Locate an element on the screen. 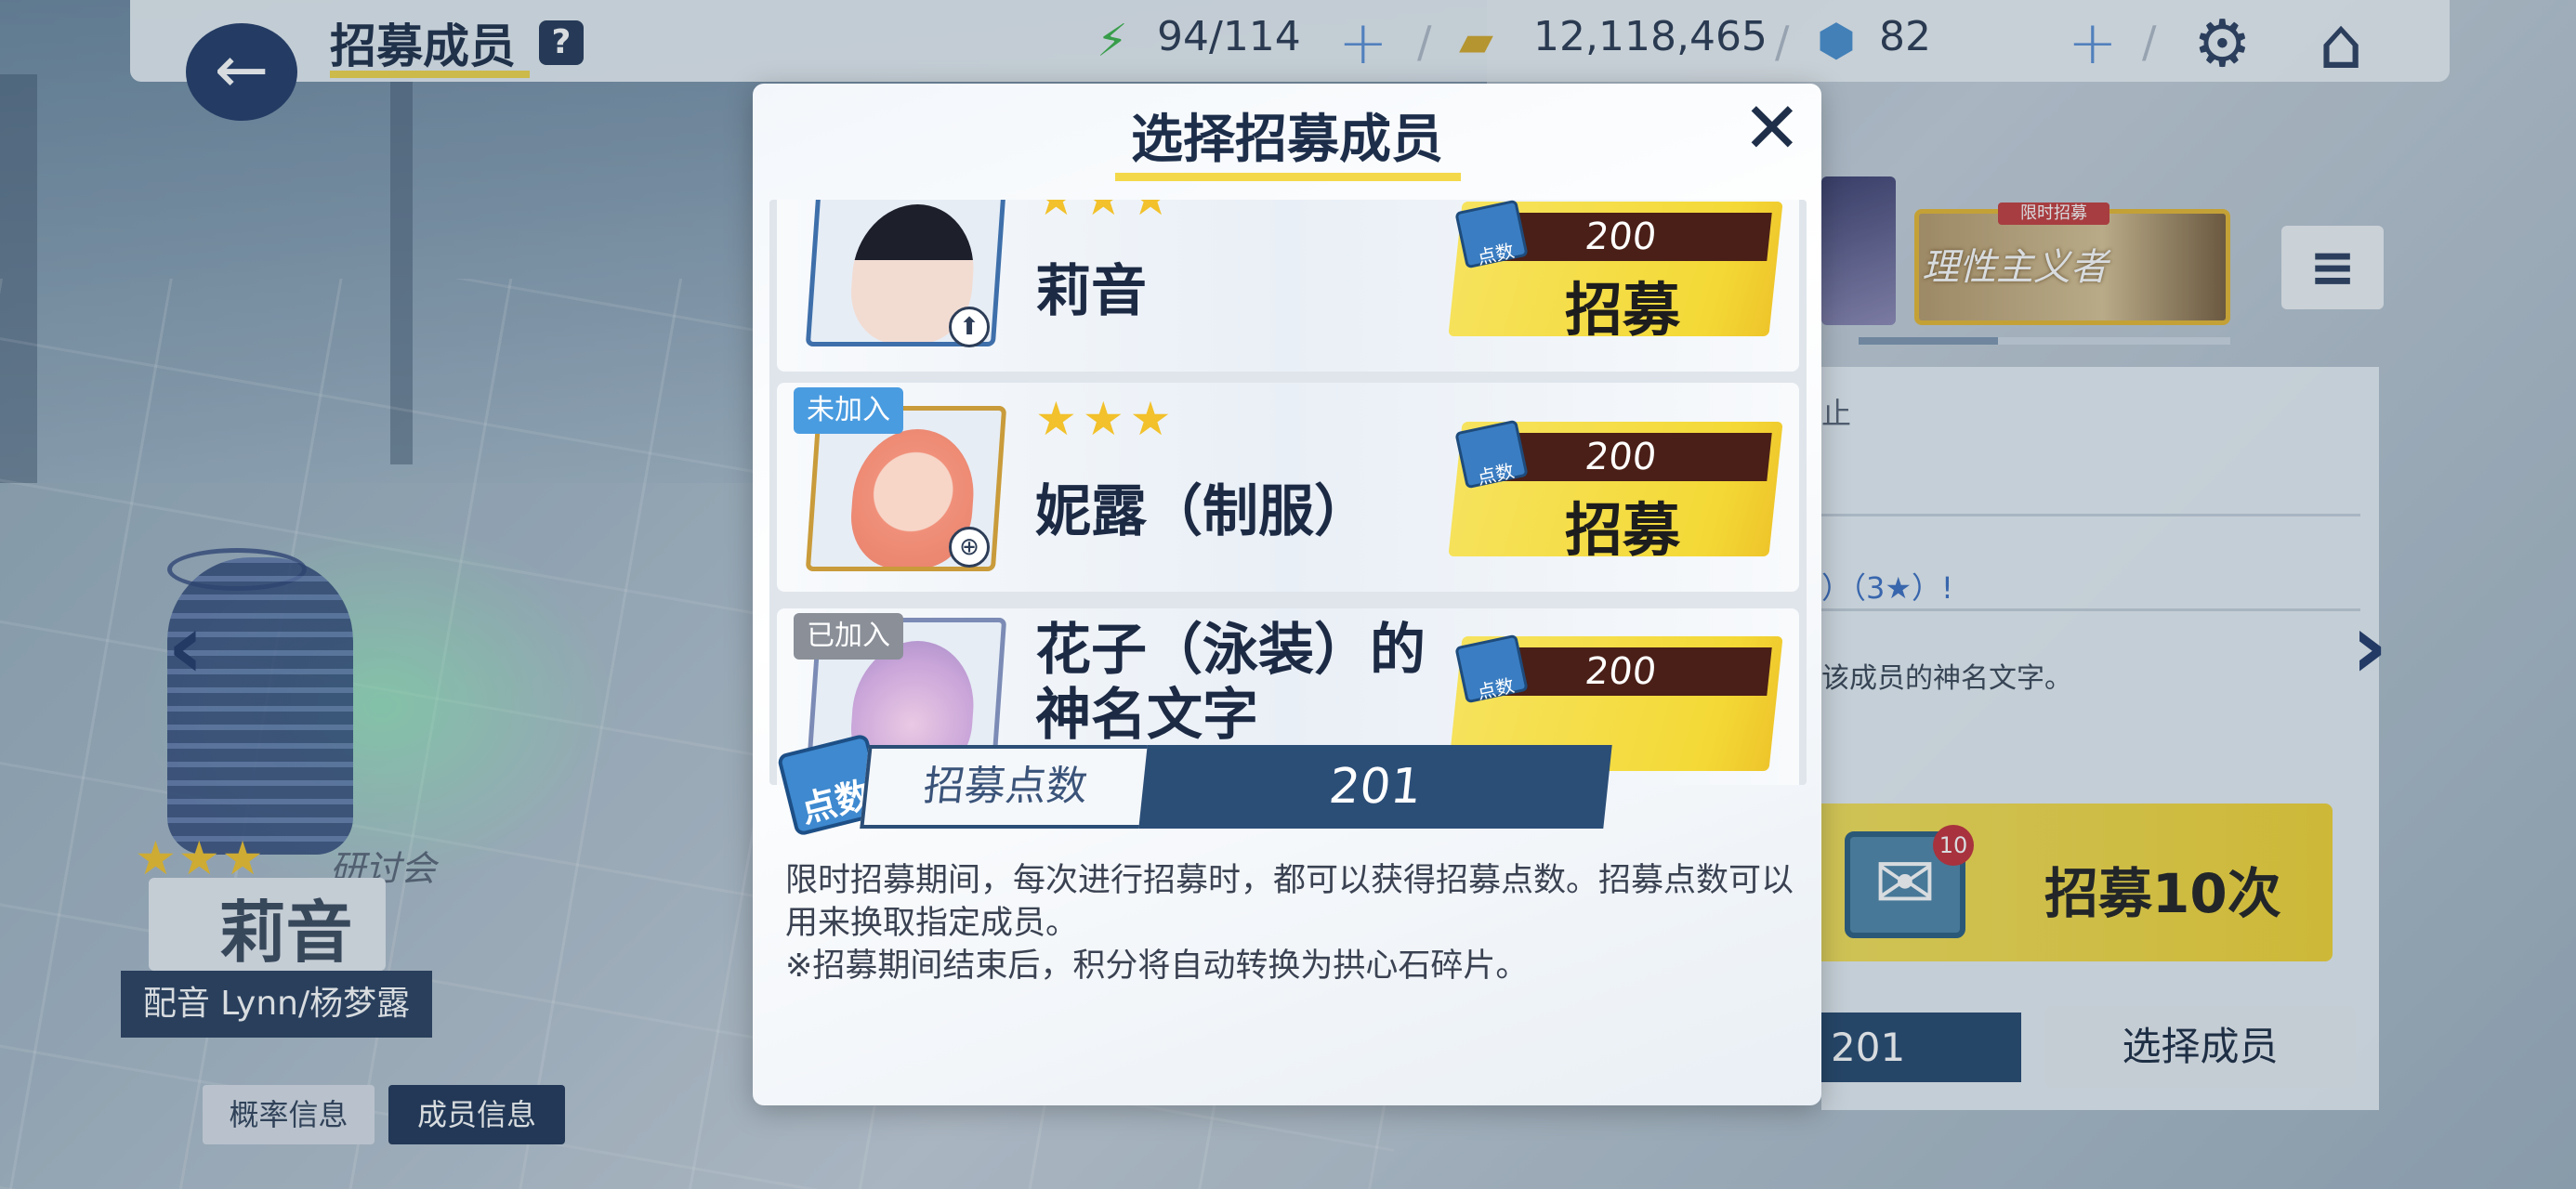 Image resolution: width=2576 pixels, height=1189 pixels. crosshair-icon: ⊕ is located at coordinates (969, 547).